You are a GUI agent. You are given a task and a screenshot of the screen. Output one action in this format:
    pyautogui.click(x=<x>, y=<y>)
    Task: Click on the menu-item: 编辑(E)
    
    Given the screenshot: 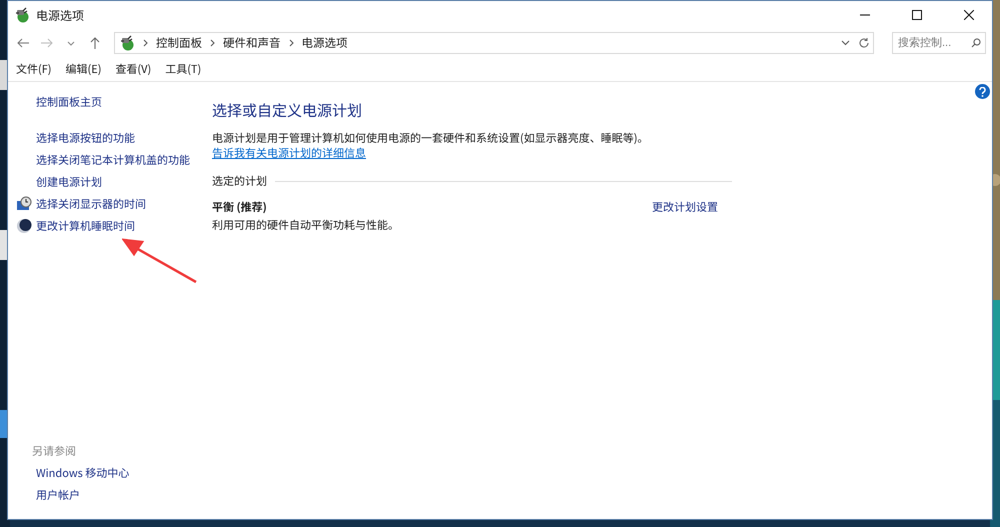 What is the action you would take?
    pyautogui.click(x=84, y=69)
    